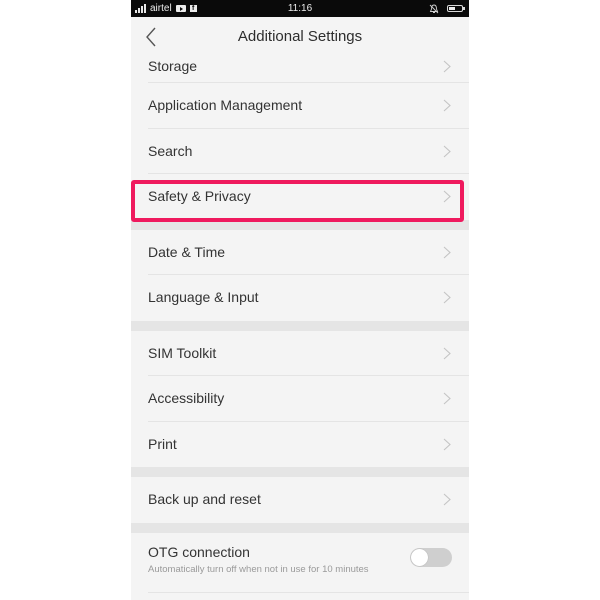  What do you see at coordinates (186, 398) in the screenshot?
I see `list-item-label: Accessibility` at bounding box center [186, 398].